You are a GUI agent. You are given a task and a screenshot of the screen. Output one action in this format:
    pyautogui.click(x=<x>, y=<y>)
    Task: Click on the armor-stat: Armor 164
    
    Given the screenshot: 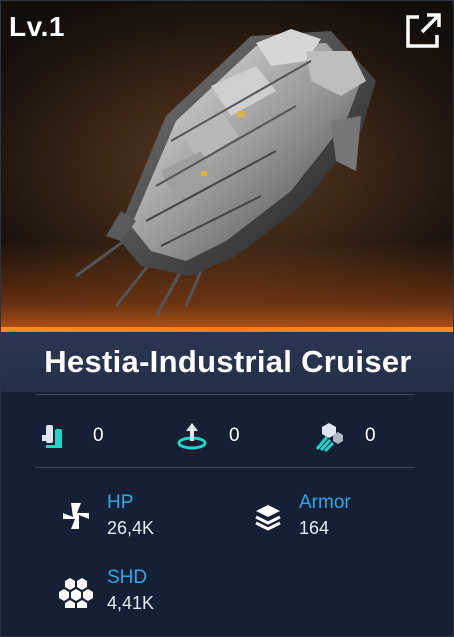 What is the action you would take?
    pyautogui.click(x=301, y=516)
    